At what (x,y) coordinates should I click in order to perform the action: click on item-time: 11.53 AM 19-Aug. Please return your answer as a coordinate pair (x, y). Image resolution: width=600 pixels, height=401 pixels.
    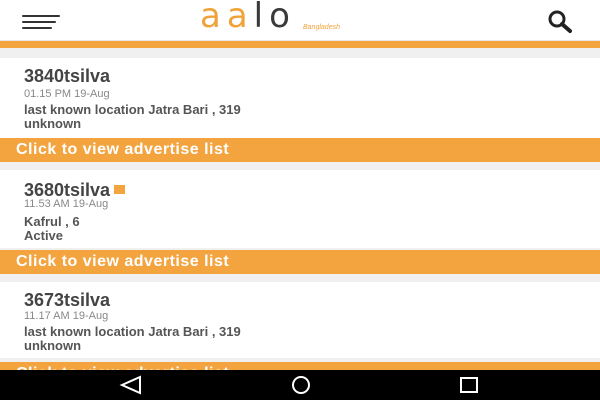
    Looking at the image, I should click on (66, 204).